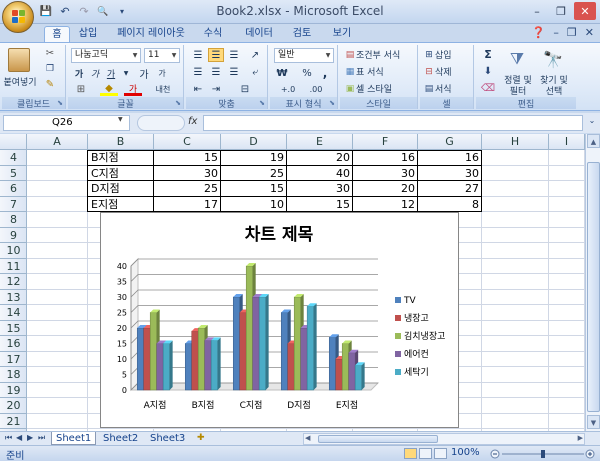  What do you see at coordinates (302, 34) in the screenshot?
I see `tab-review: 검토` at bounding box center [302, 34].